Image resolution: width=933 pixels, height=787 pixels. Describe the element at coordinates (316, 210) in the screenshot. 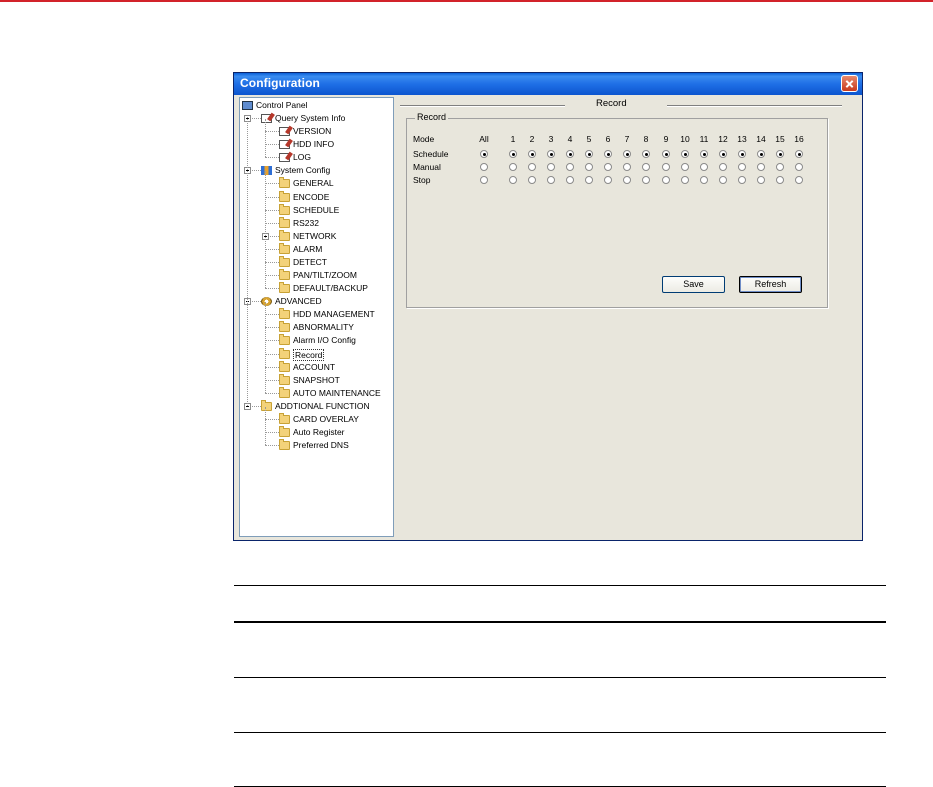

I see `tree-item-schedule: SCHEDULE` at that location.